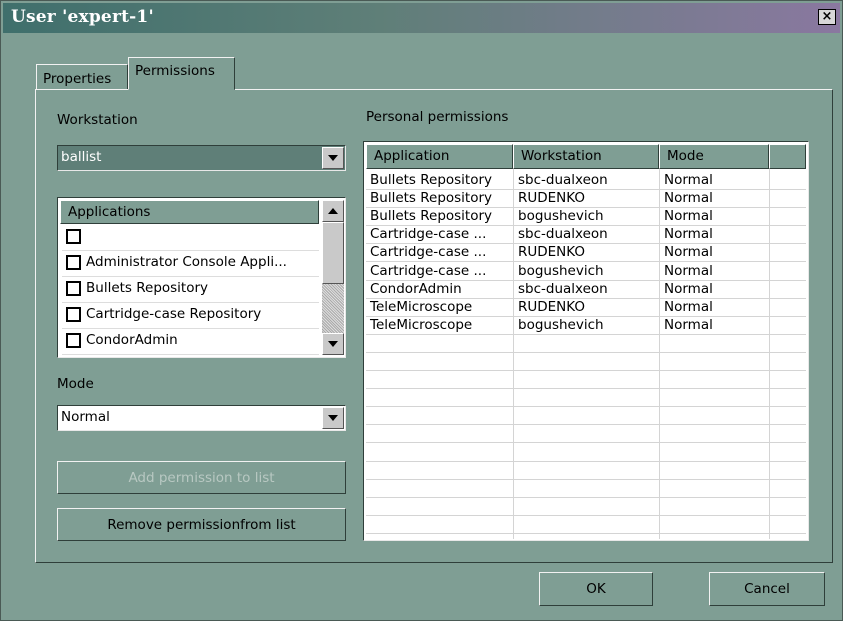 This screenshot has width=843, height=621. Describe the element at coordinates (132, 340) in the screenshot. I see `list-item-label: CondorAdmin` at that location.